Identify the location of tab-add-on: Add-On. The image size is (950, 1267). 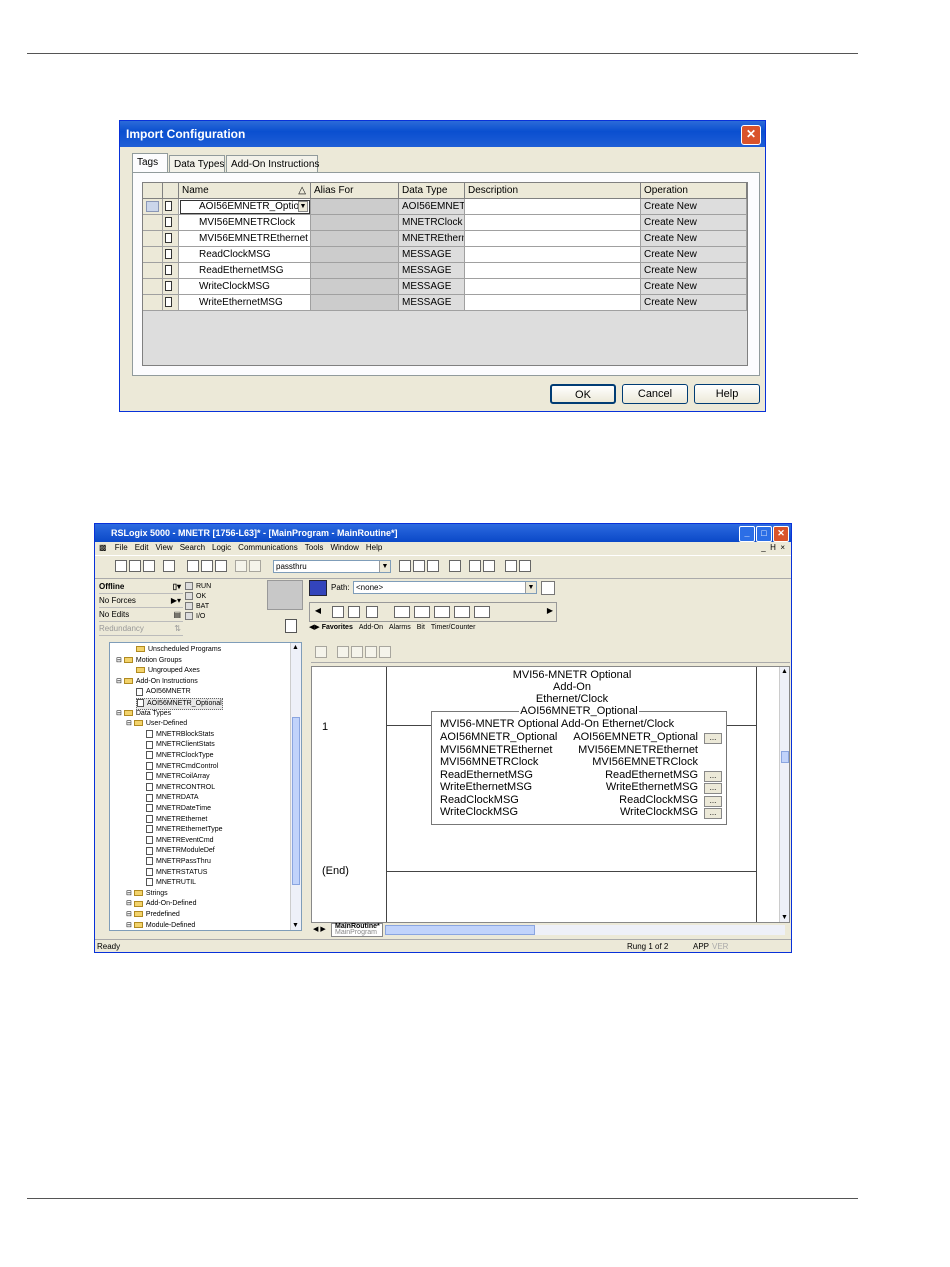
(371, 627).